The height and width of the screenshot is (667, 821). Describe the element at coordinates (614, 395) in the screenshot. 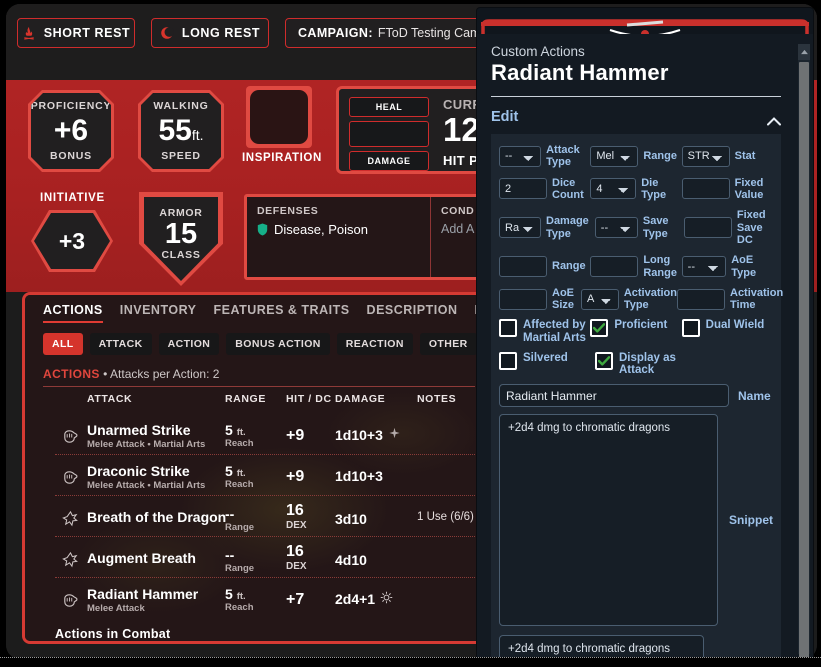

I see `name-input` at that location.